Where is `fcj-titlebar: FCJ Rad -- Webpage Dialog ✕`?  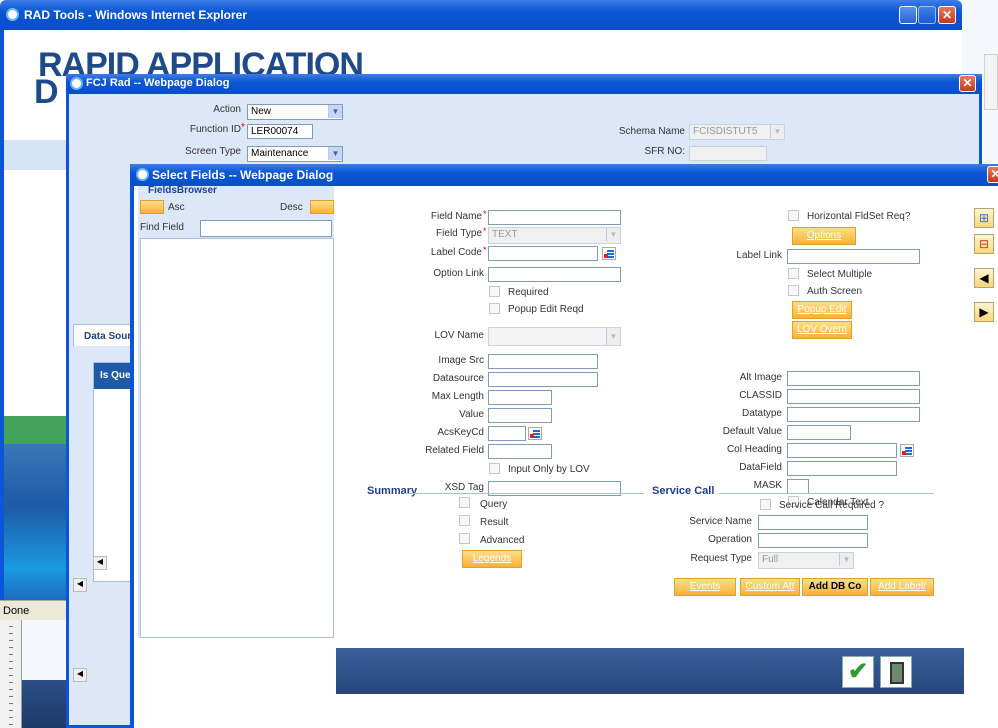
fcj-titlebar: FCJ Rad -- Webpage Dialog ✕ is located at coordinates (524, 84).